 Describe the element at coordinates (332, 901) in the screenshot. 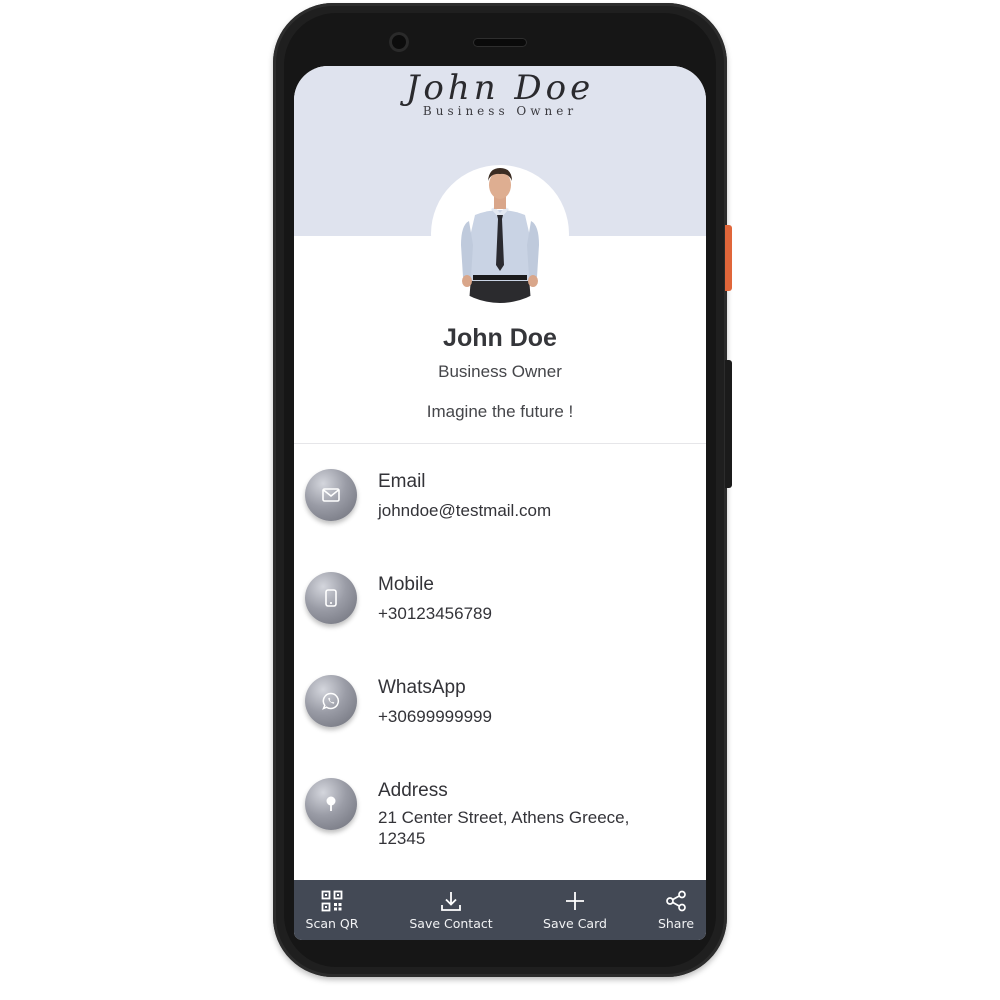

I see `qr-code-icon` at that location.